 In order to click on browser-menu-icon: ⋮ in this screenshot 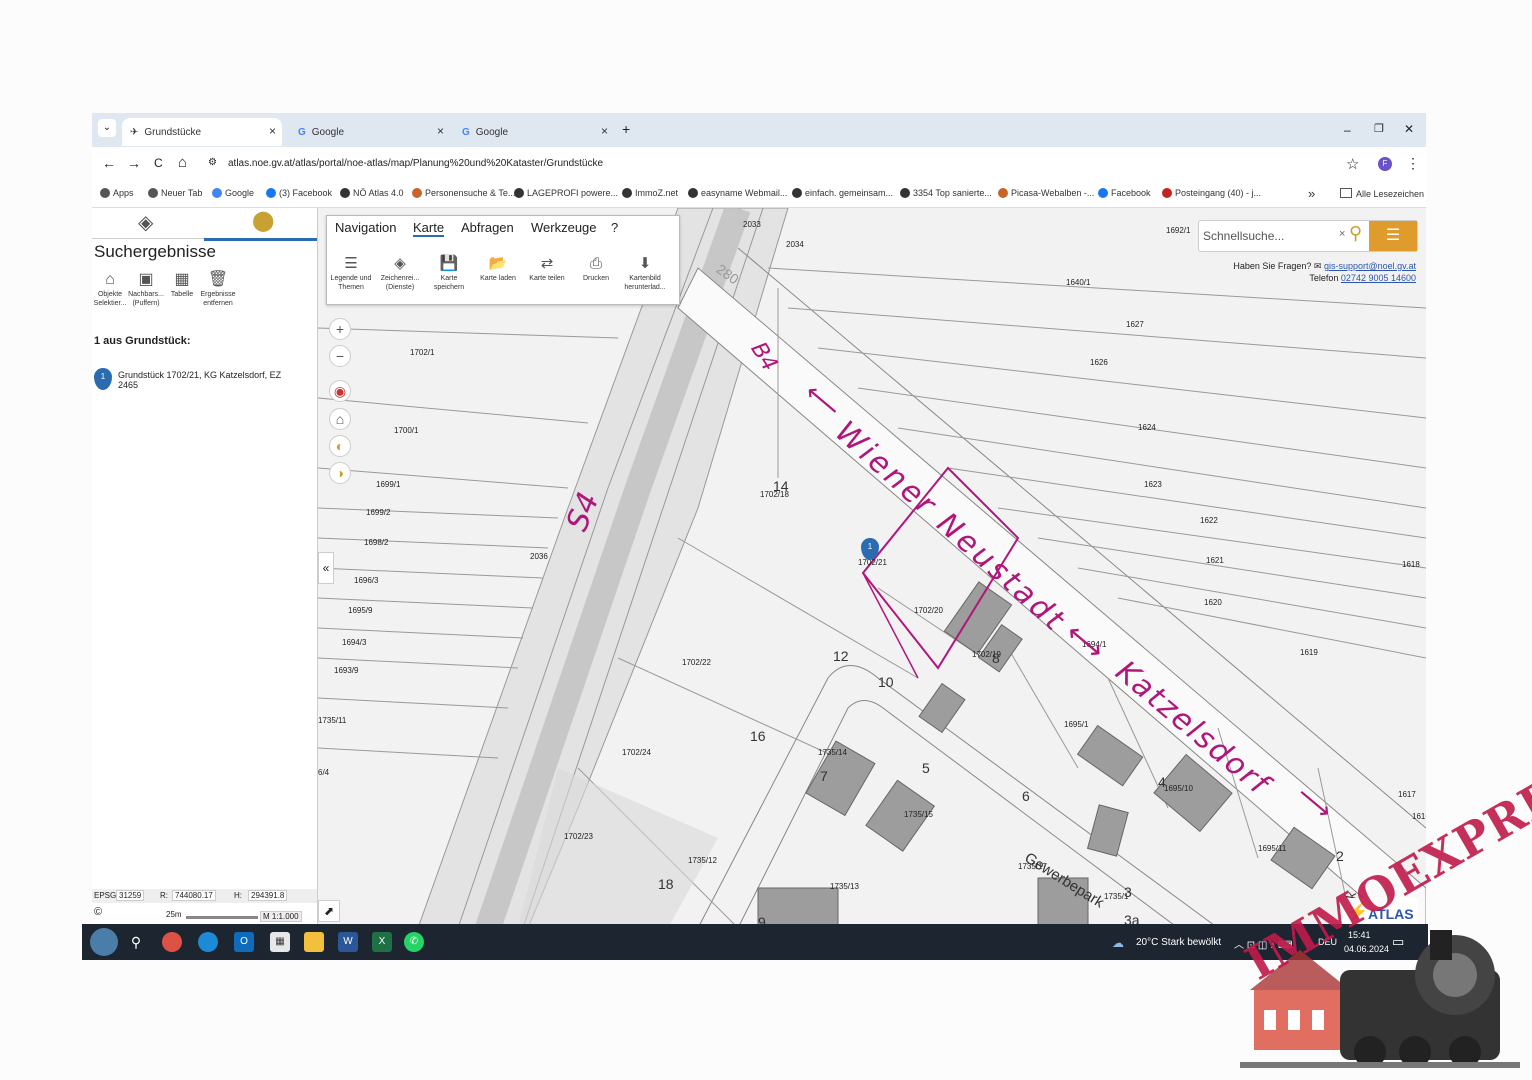, I will do `click(1413, 163)`.